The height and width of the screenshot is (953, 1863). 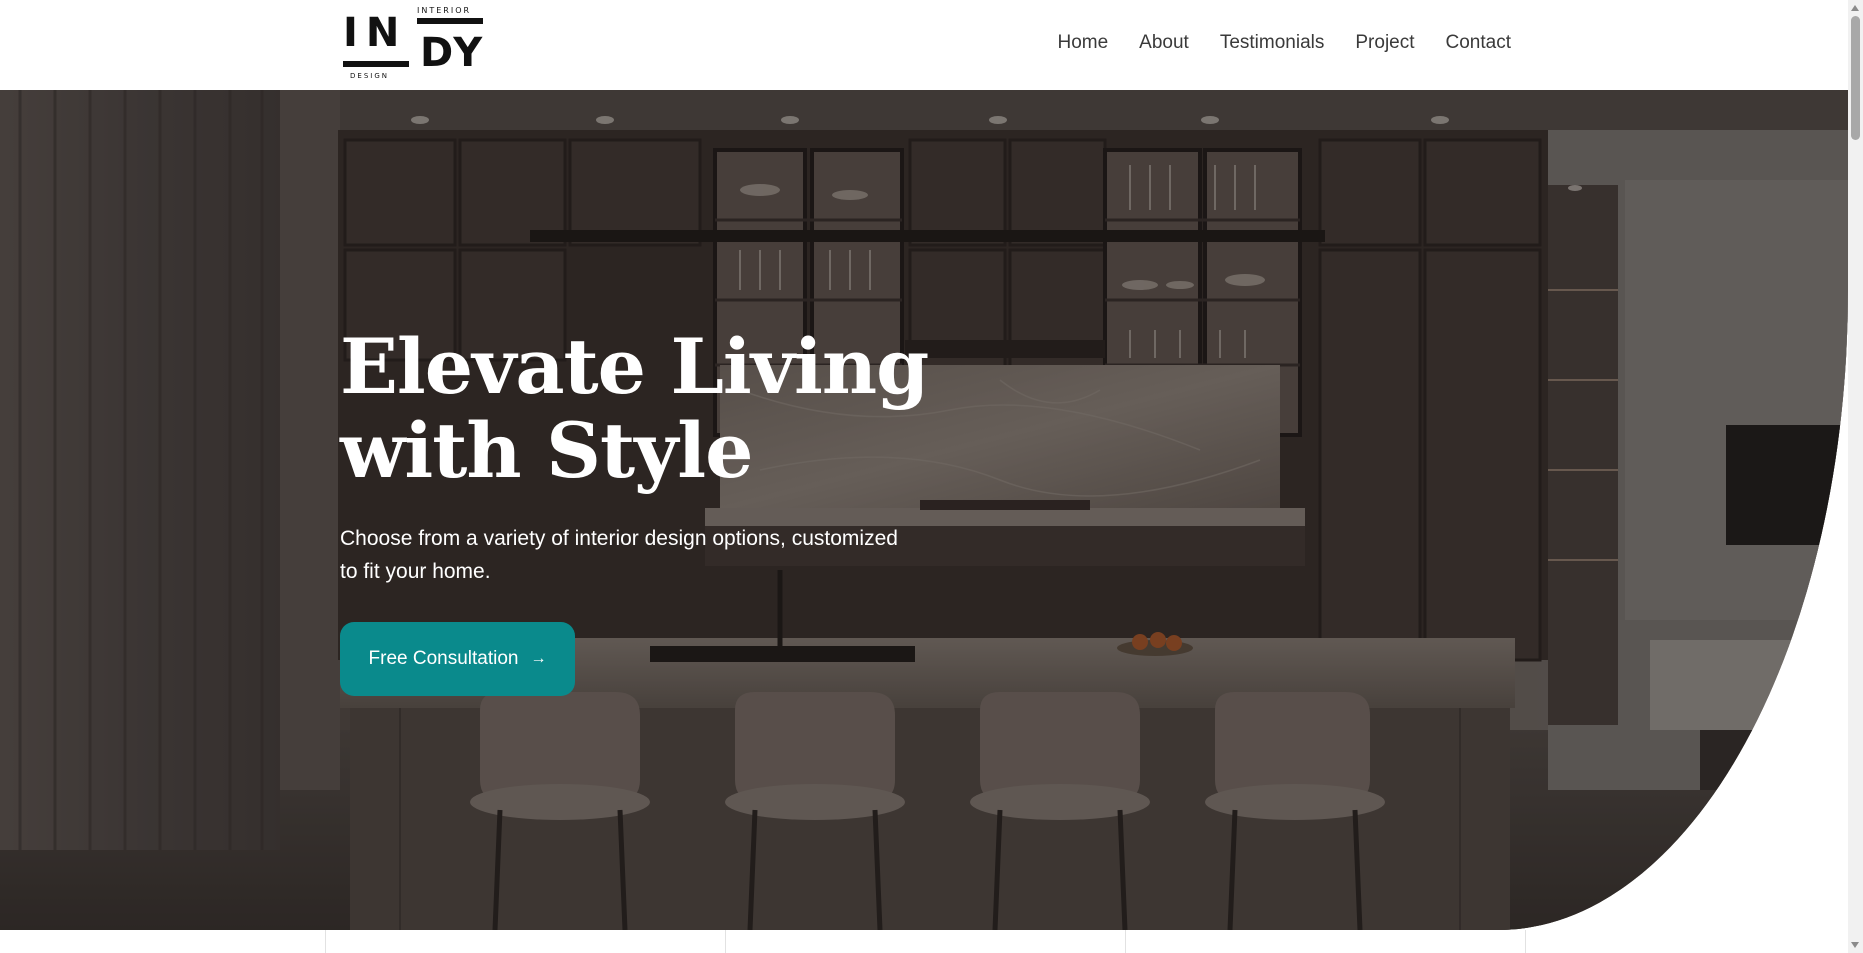 What do you see at coordinates (375, 33) in the screenshot?
I see `logo-main-left: IN` at bounding box center [375, 33].